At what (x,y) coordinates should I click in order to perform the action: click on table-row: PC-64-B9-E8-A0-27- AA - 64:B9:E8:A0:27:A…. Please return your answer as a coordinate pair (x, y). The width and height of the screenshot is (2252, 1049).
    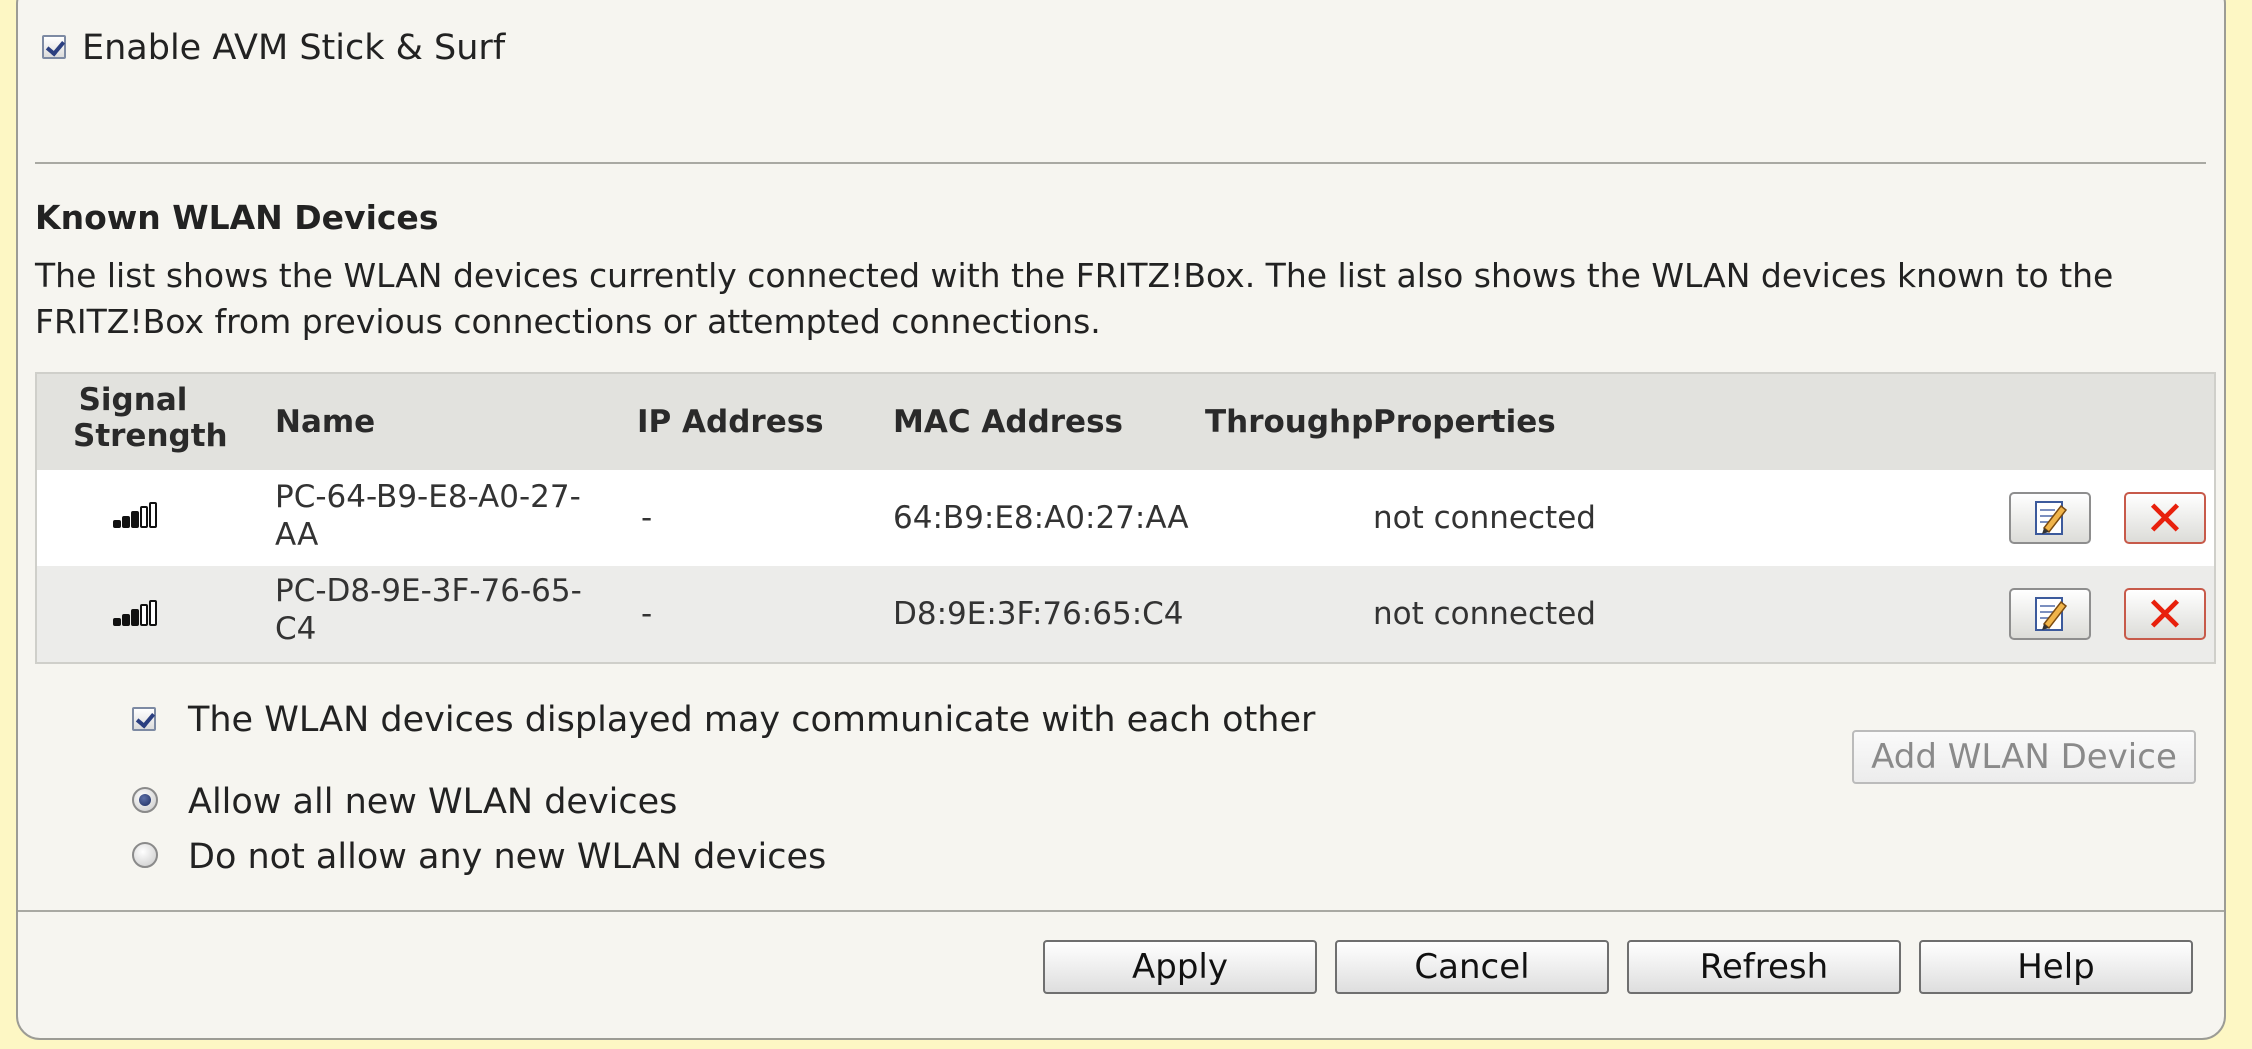
    Looking at the image, I should click on (1125, 518).